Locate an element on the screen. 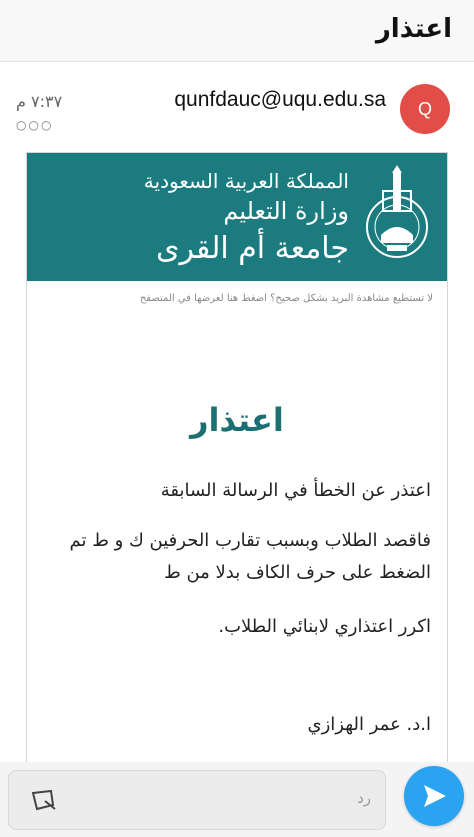  send-arrow-icon is located at coordinates (435, 796).